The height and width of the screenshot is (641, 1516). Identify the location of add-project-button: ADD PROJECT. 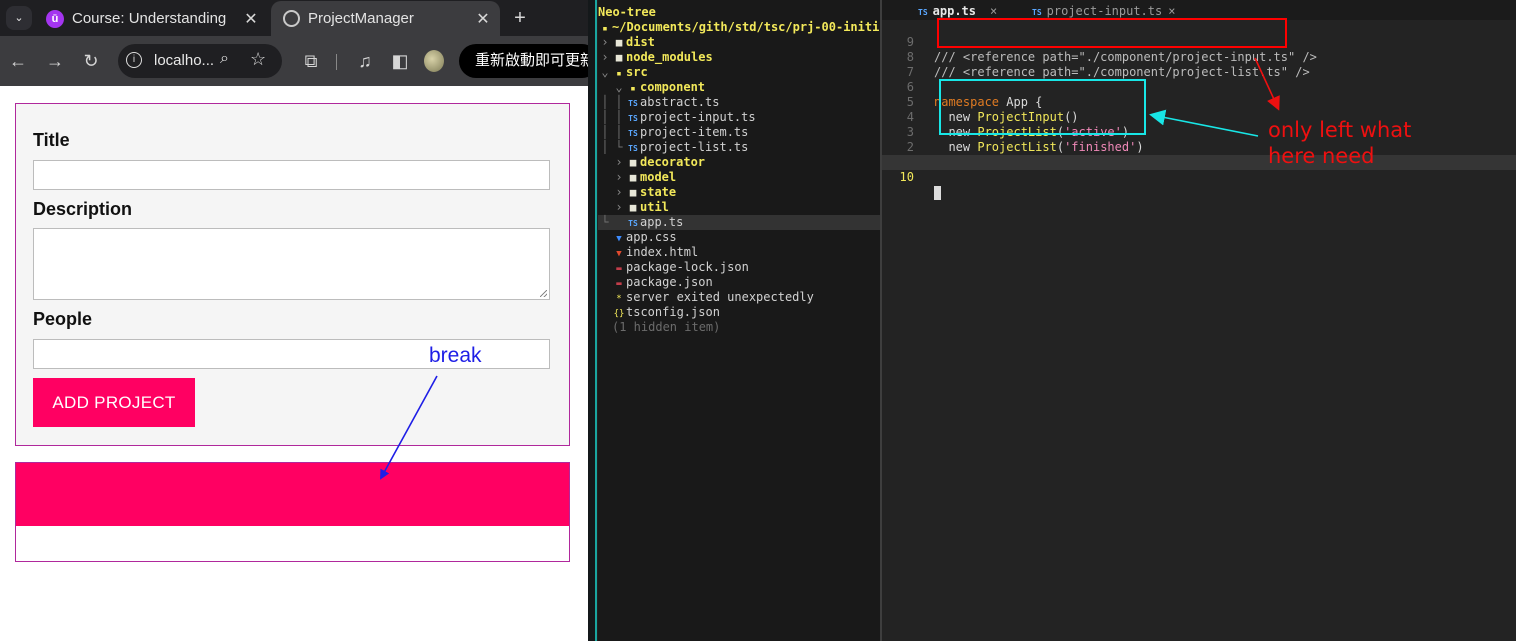
(114, 402).